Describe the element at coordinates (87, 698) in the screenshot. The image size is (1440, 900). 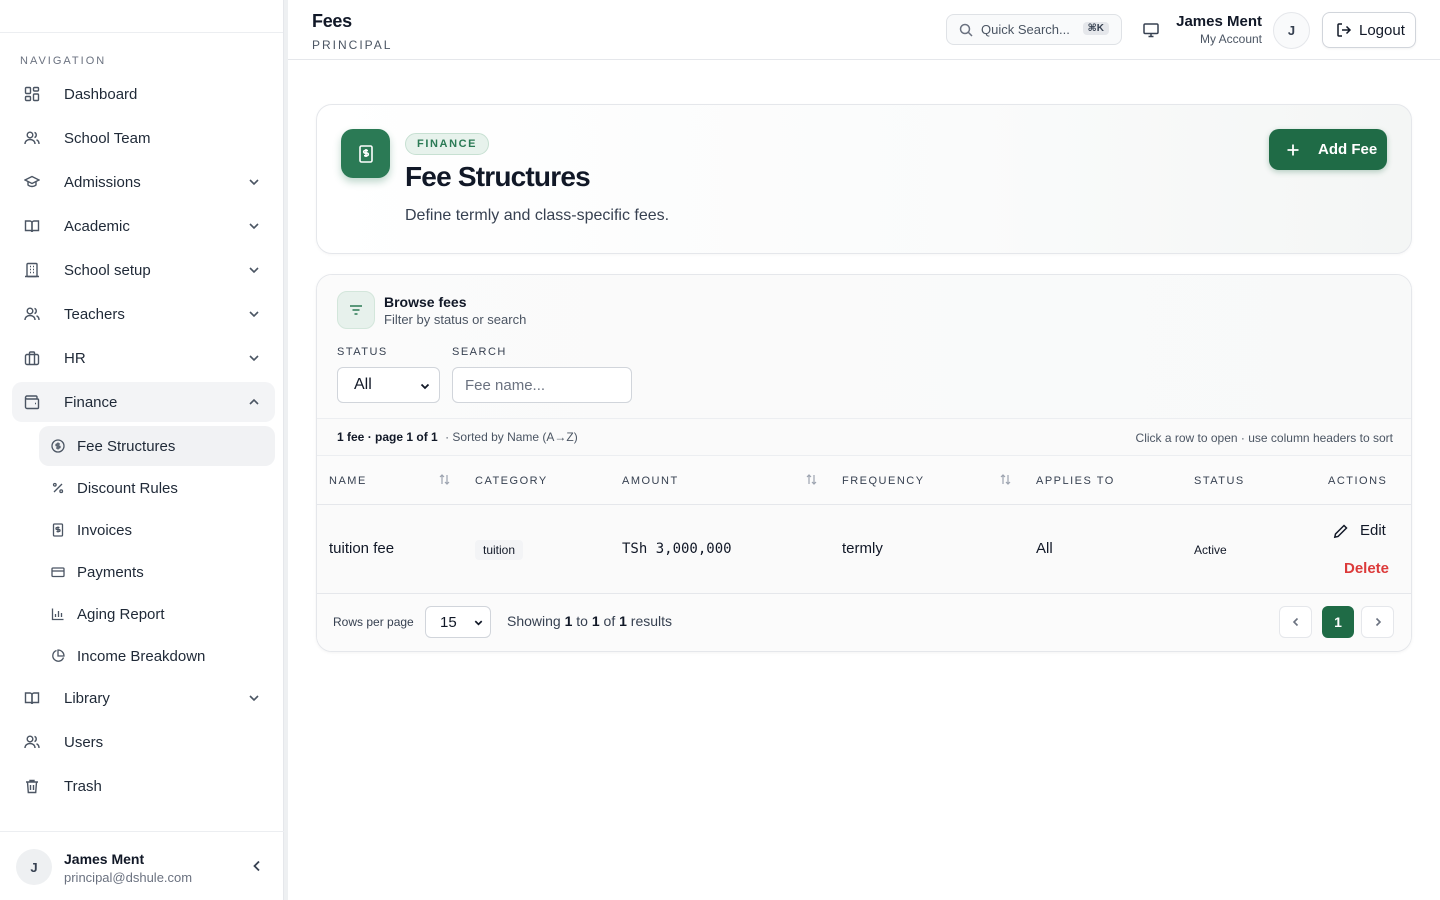
I see `sidebar-item-label: Library` at that location.